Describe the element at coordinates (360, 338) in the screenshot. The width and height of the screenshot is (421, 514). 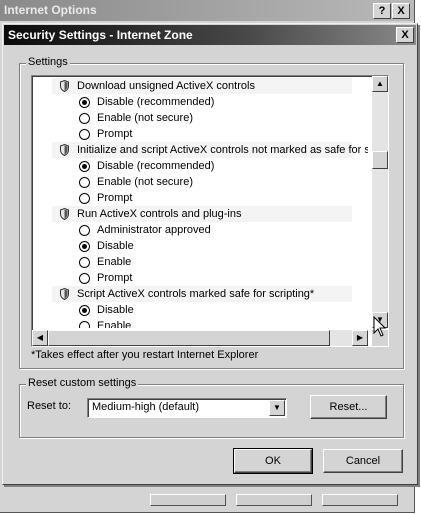
I see `arrow-right-icon: ▶` at that location.